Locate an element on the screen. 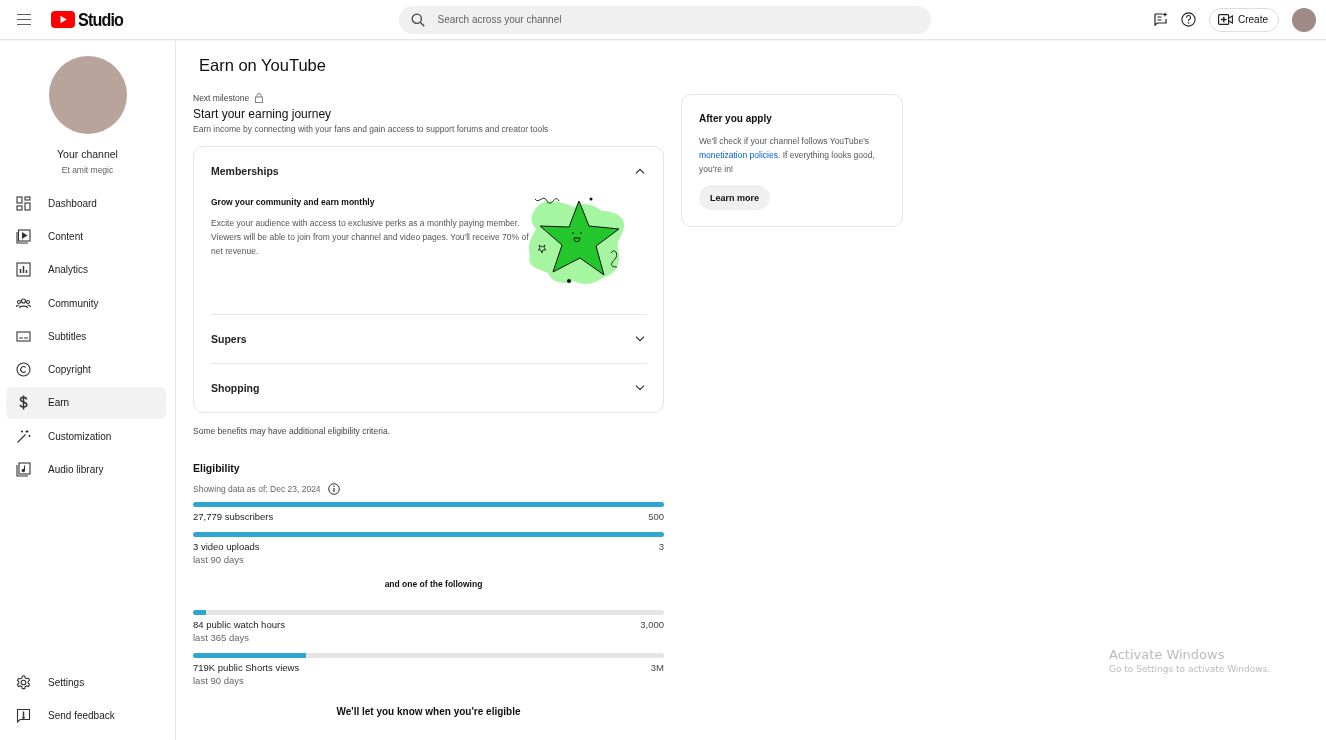 Image resolution: width=1326 pixels, height=740 pixels. accordion-header: Memberships is located at coordinates (429, 171).